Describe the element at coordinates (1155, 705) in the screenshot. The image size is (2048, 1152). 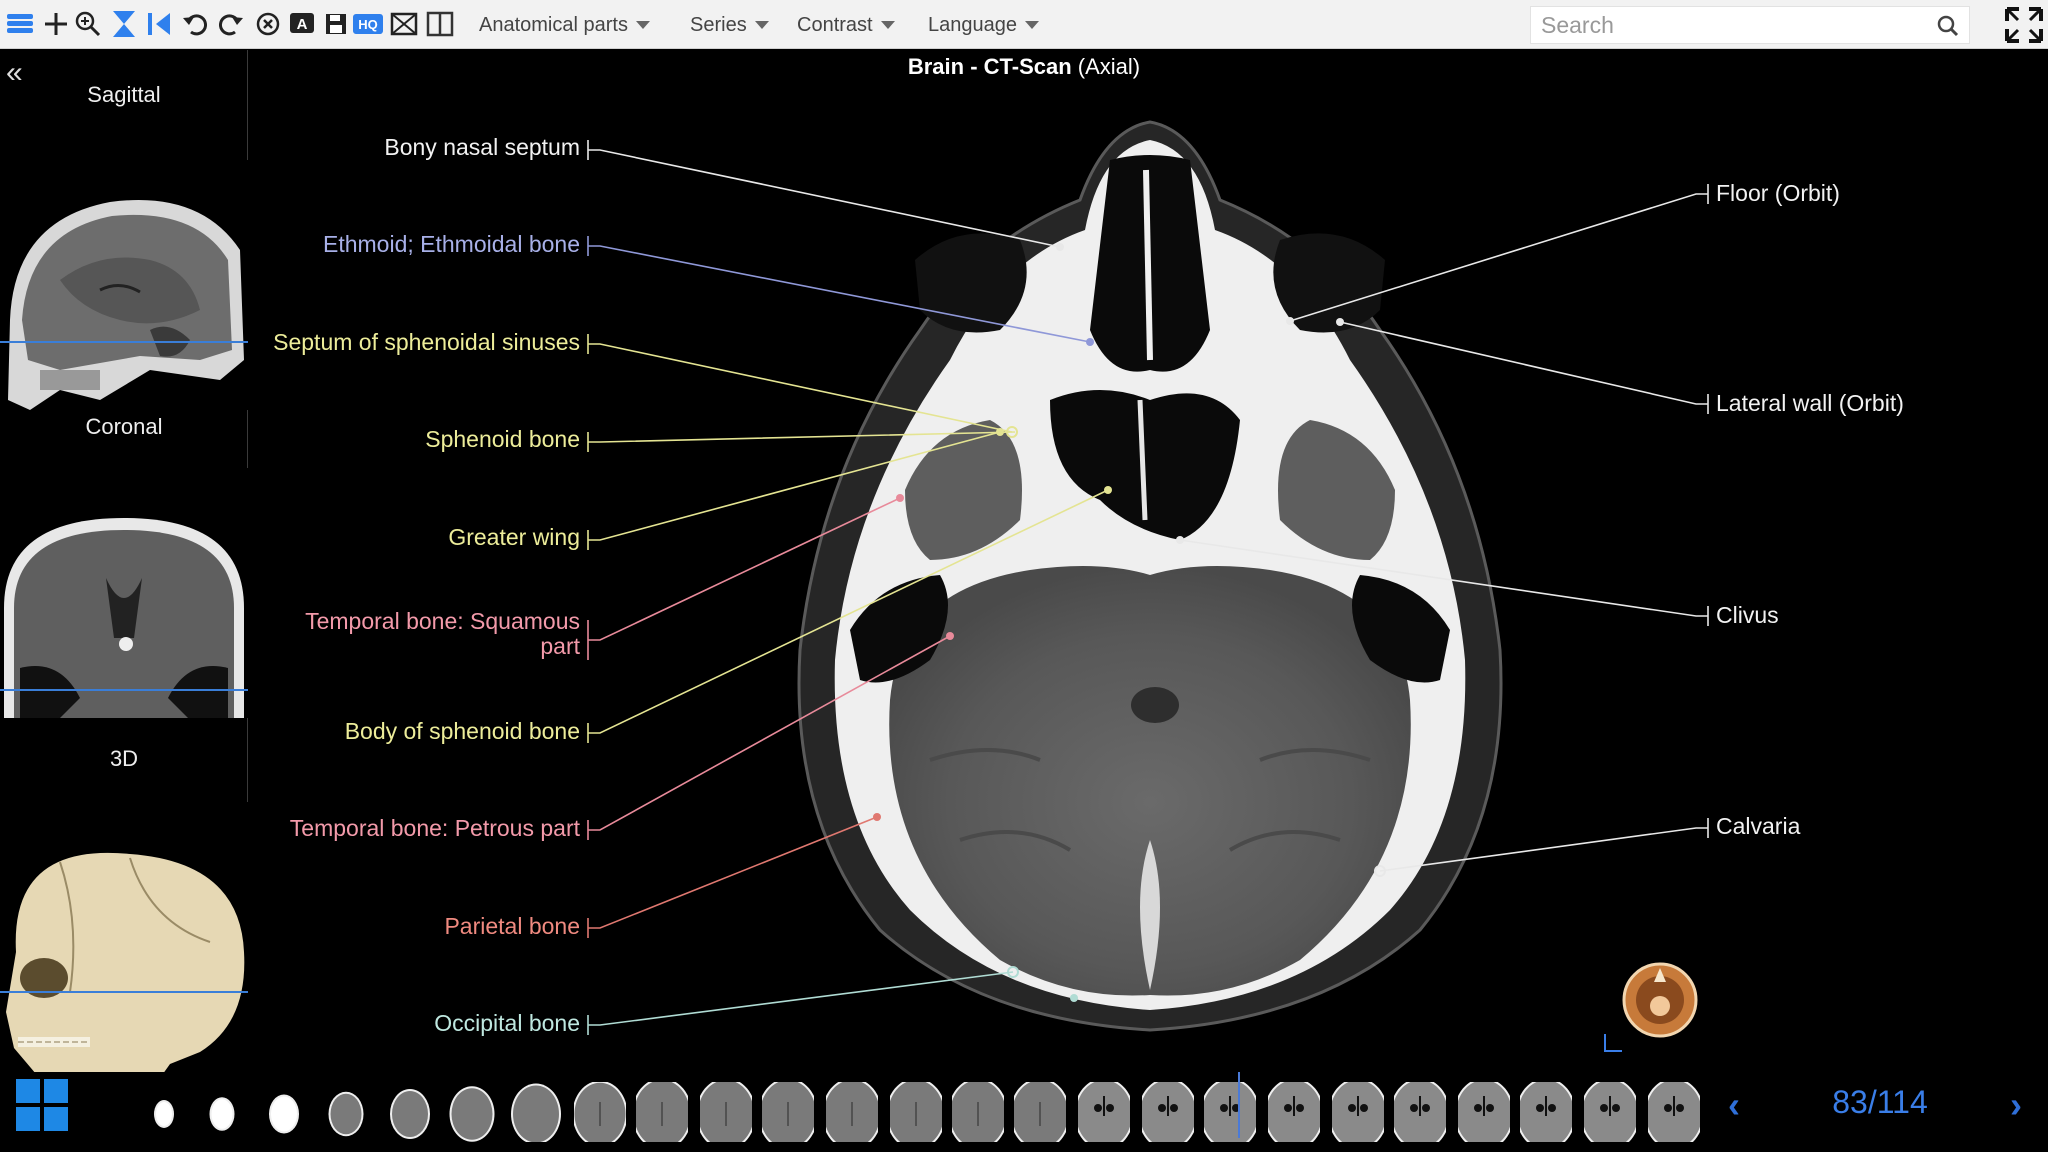
I see `fourth-ventricle` at that location.